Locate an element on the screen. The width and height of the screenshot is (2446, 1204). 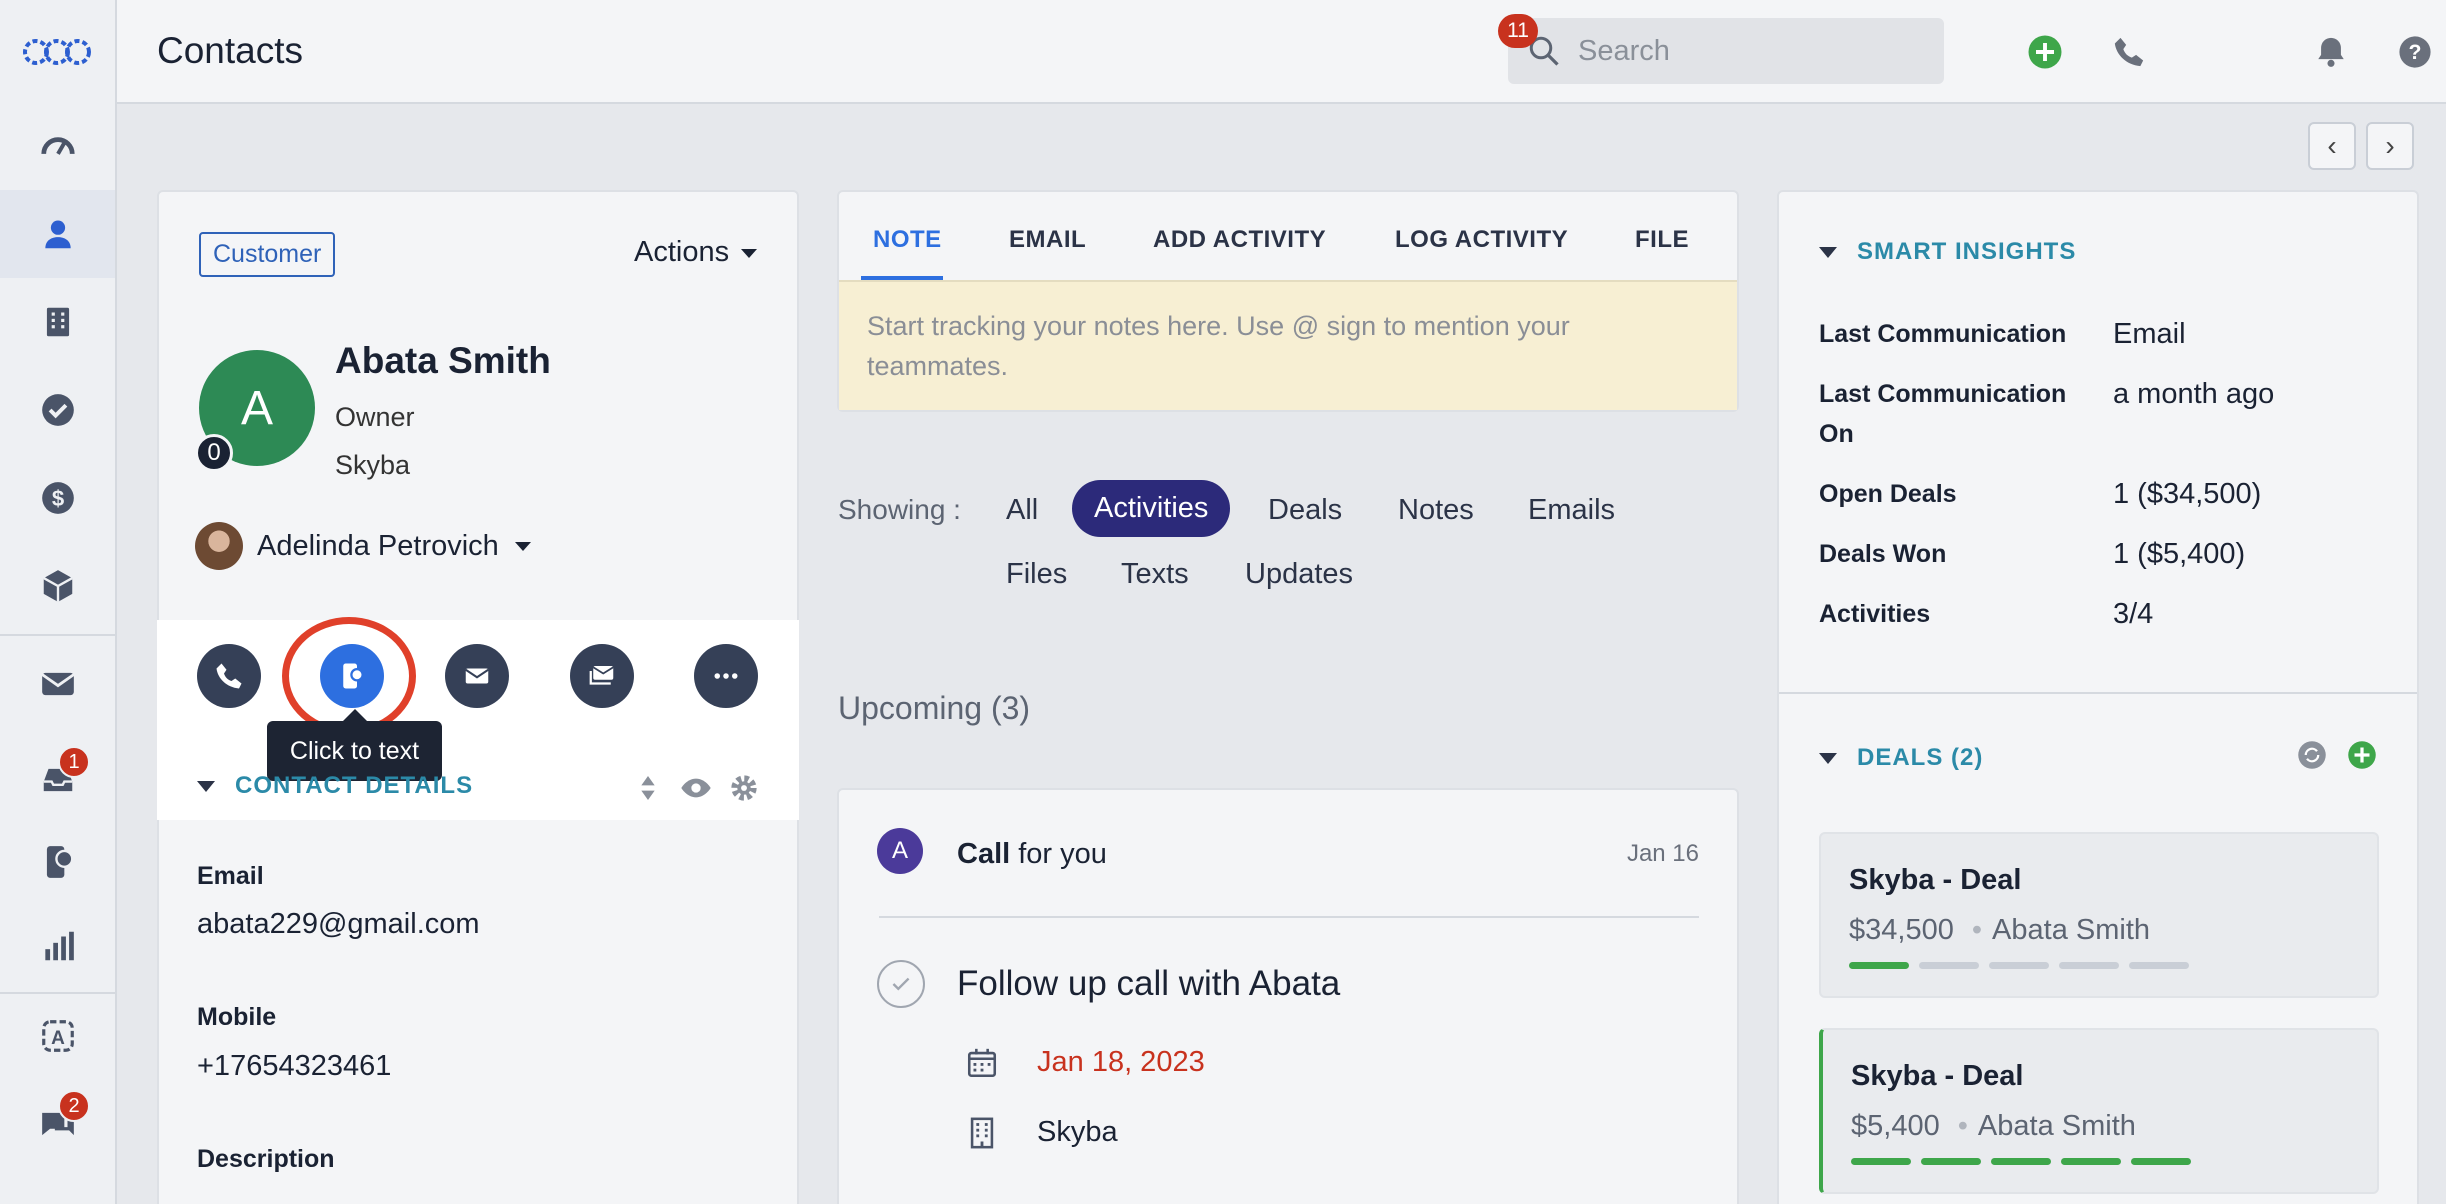
sidebar-item-accounts is located at coordinates (57, 322).